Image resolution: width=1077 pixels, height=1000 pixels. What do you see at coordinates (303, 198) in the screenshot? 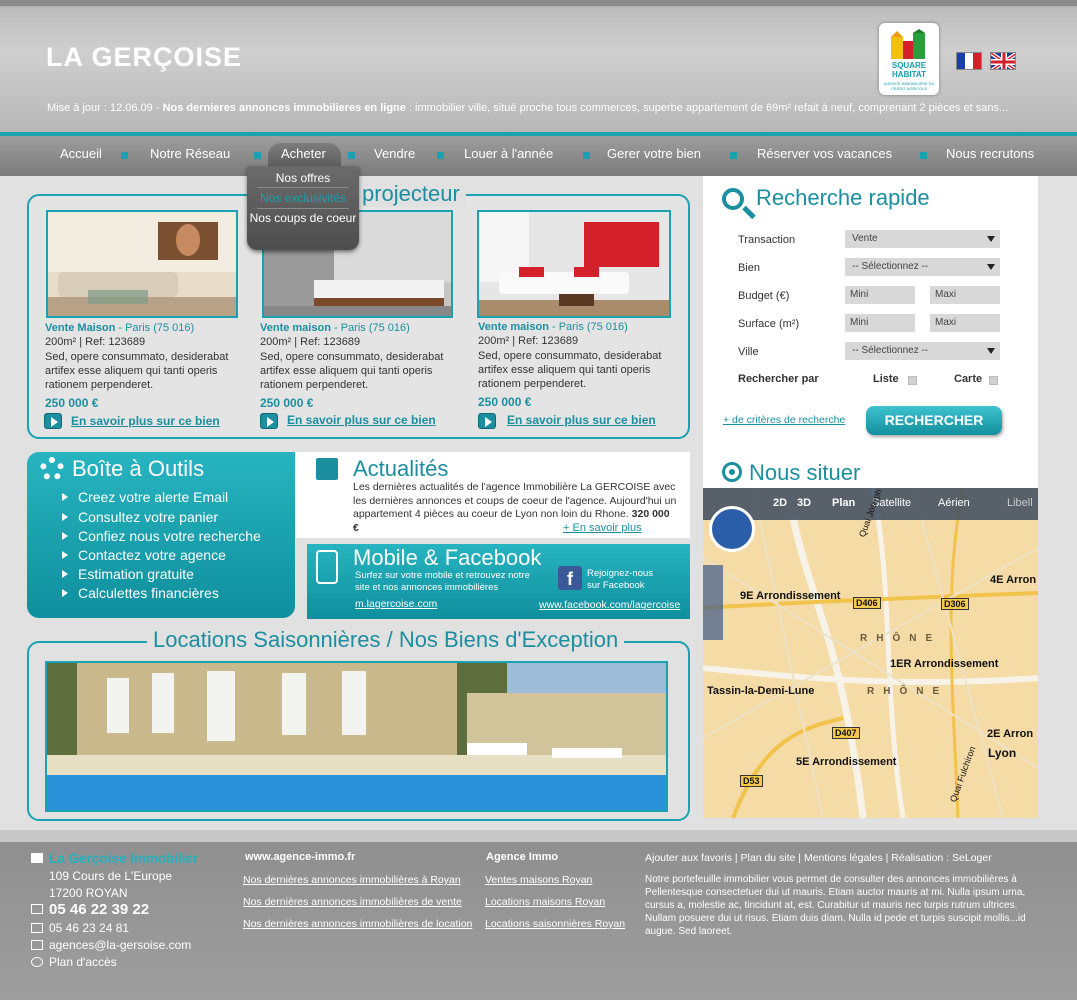
I see `dropdown-nos-exclusivites: Nos exclusivités` at bounding box center [303, 198].